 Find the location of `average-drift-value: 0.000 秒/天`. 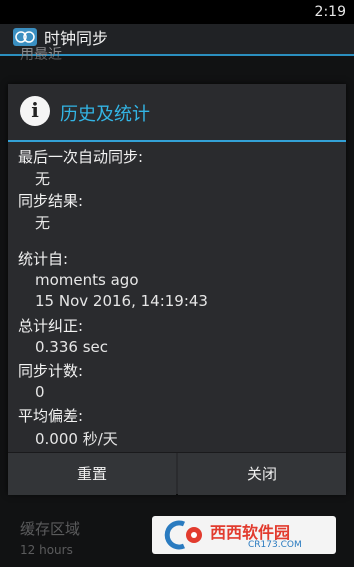

average-drift-value: 0.000 秒/天 is located at coordinates (76, 439).